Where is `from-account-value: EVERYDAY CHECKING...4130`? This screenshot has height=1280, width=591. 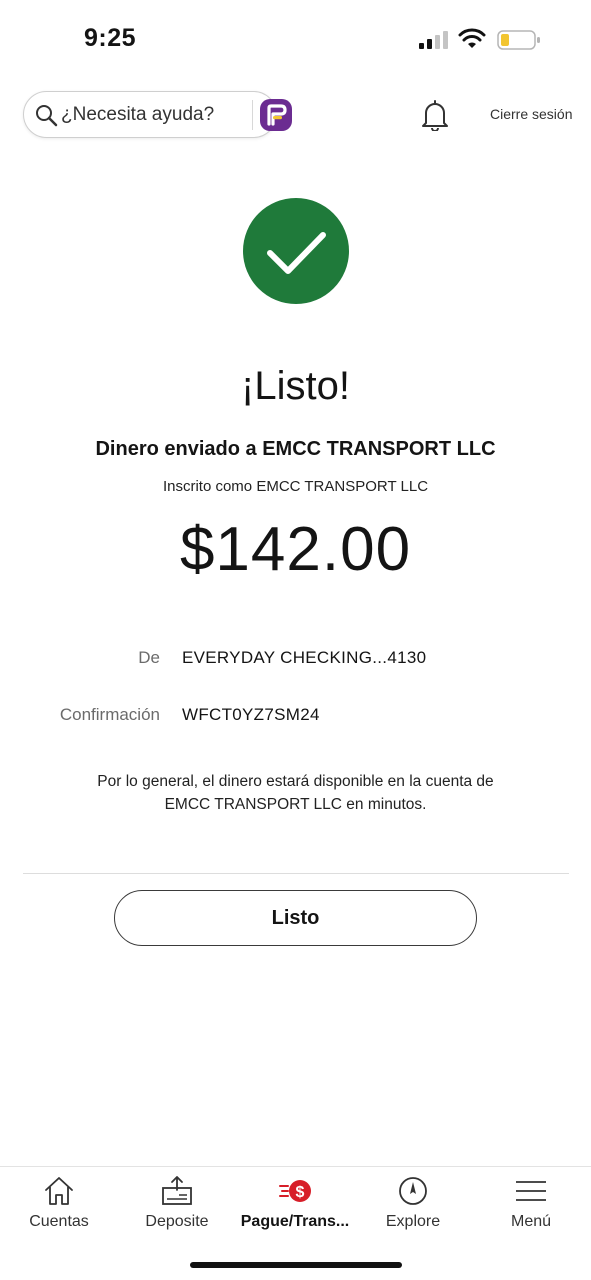 from-account-value: EVERYDAY CHECKING...4130 is located at coordinates (304, 657).